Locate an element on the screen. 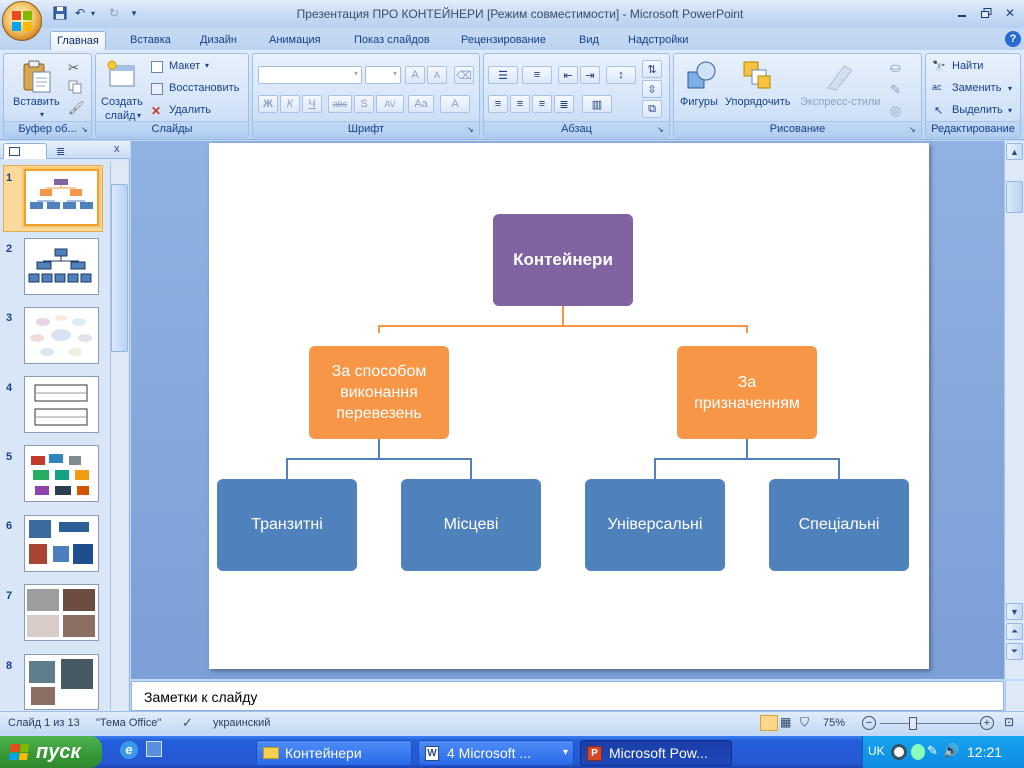 This screenshot has width=1024, height=768. align-left-icon: ≡ is located at coordinates (498, 104).